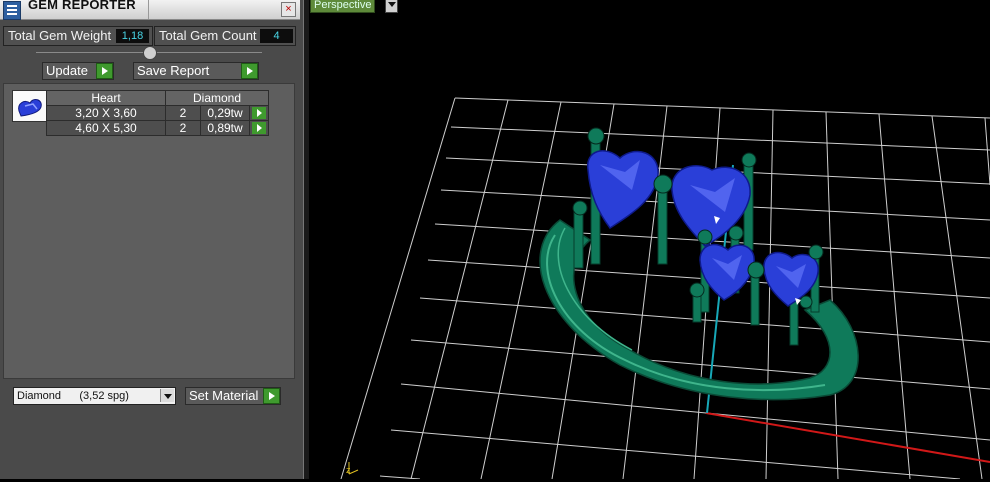  Describe the element at coordinates (217, 98) in the screenshot. I see `column-header-material: Diamond` at that location.